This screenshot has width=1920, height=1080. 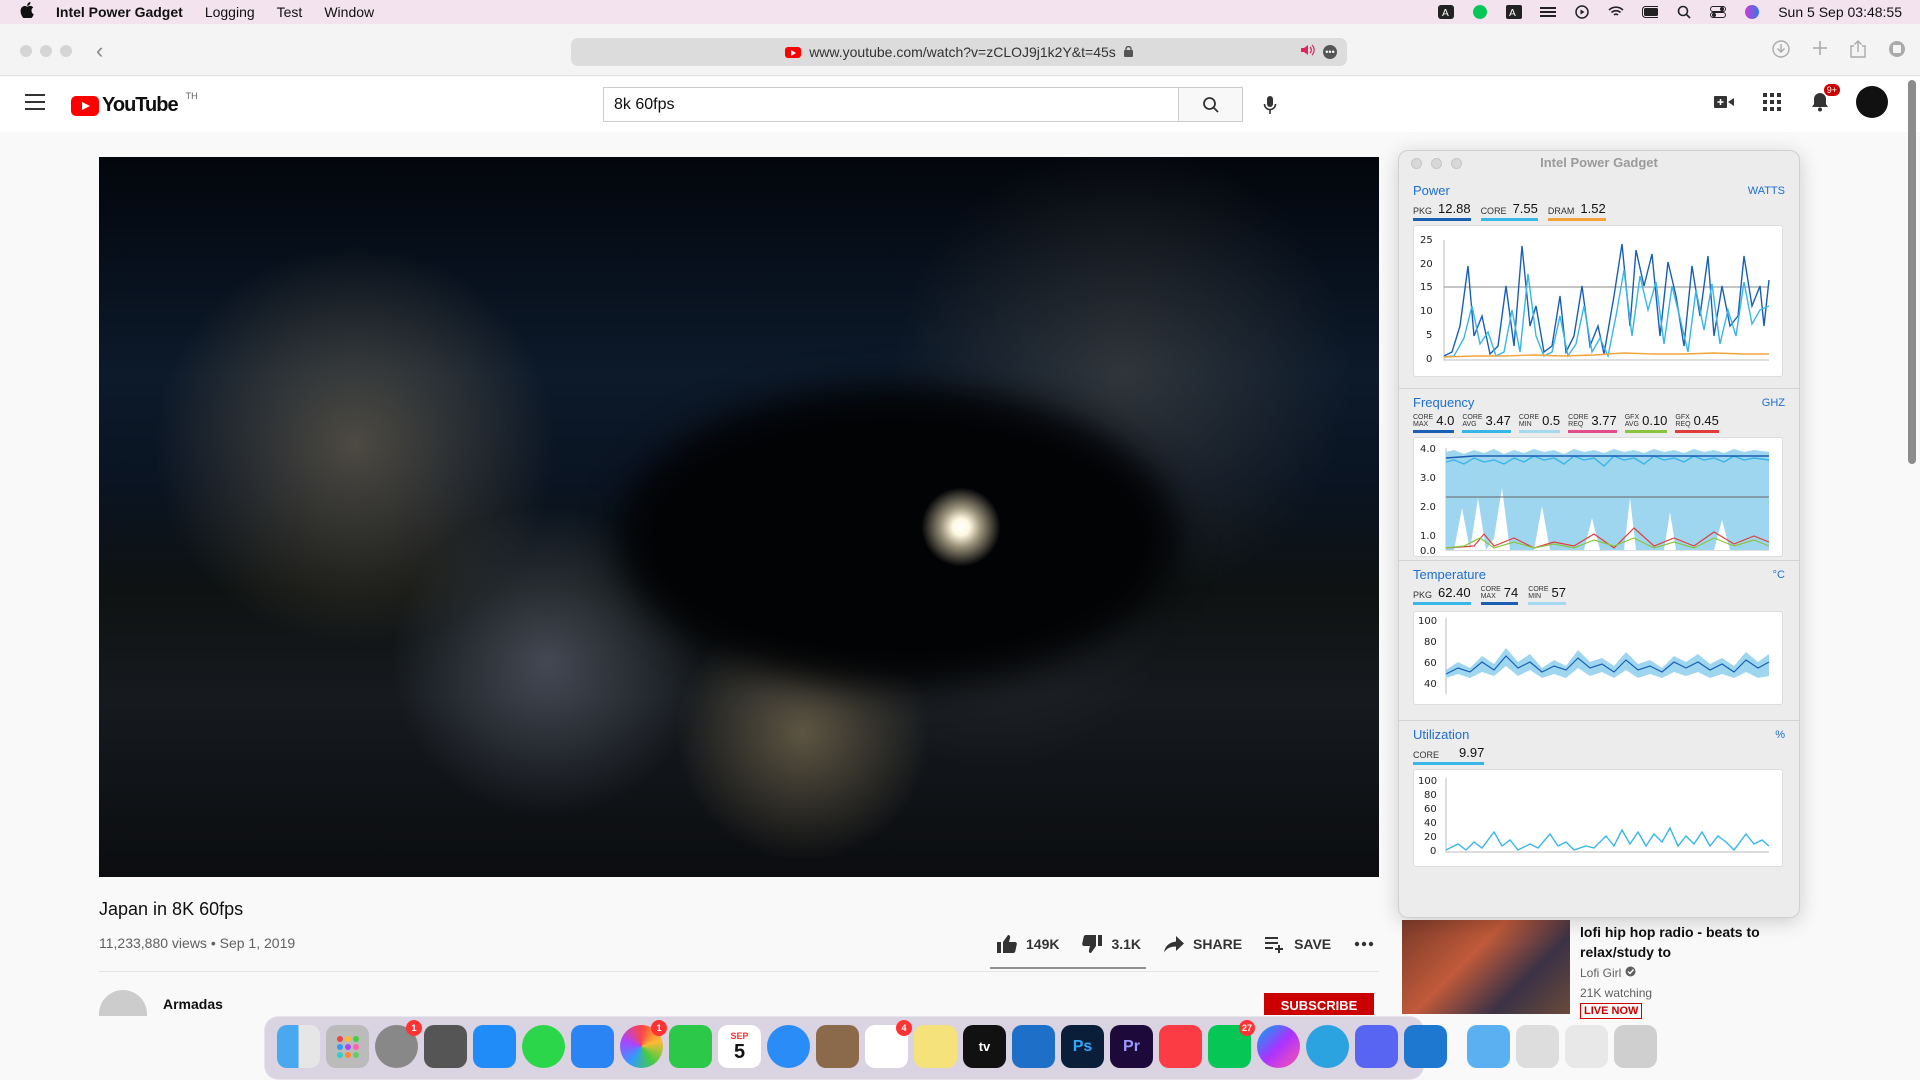 I want to click on temperature-tick: 60, so click(x=1430, y=663).